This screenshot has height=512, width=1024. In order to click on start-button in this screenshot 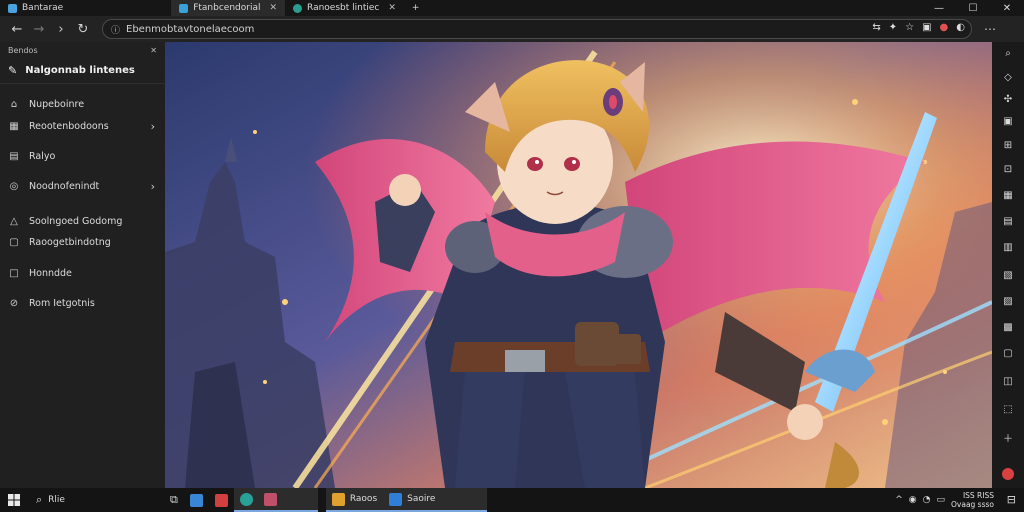, I will do `click(14, 500)`.